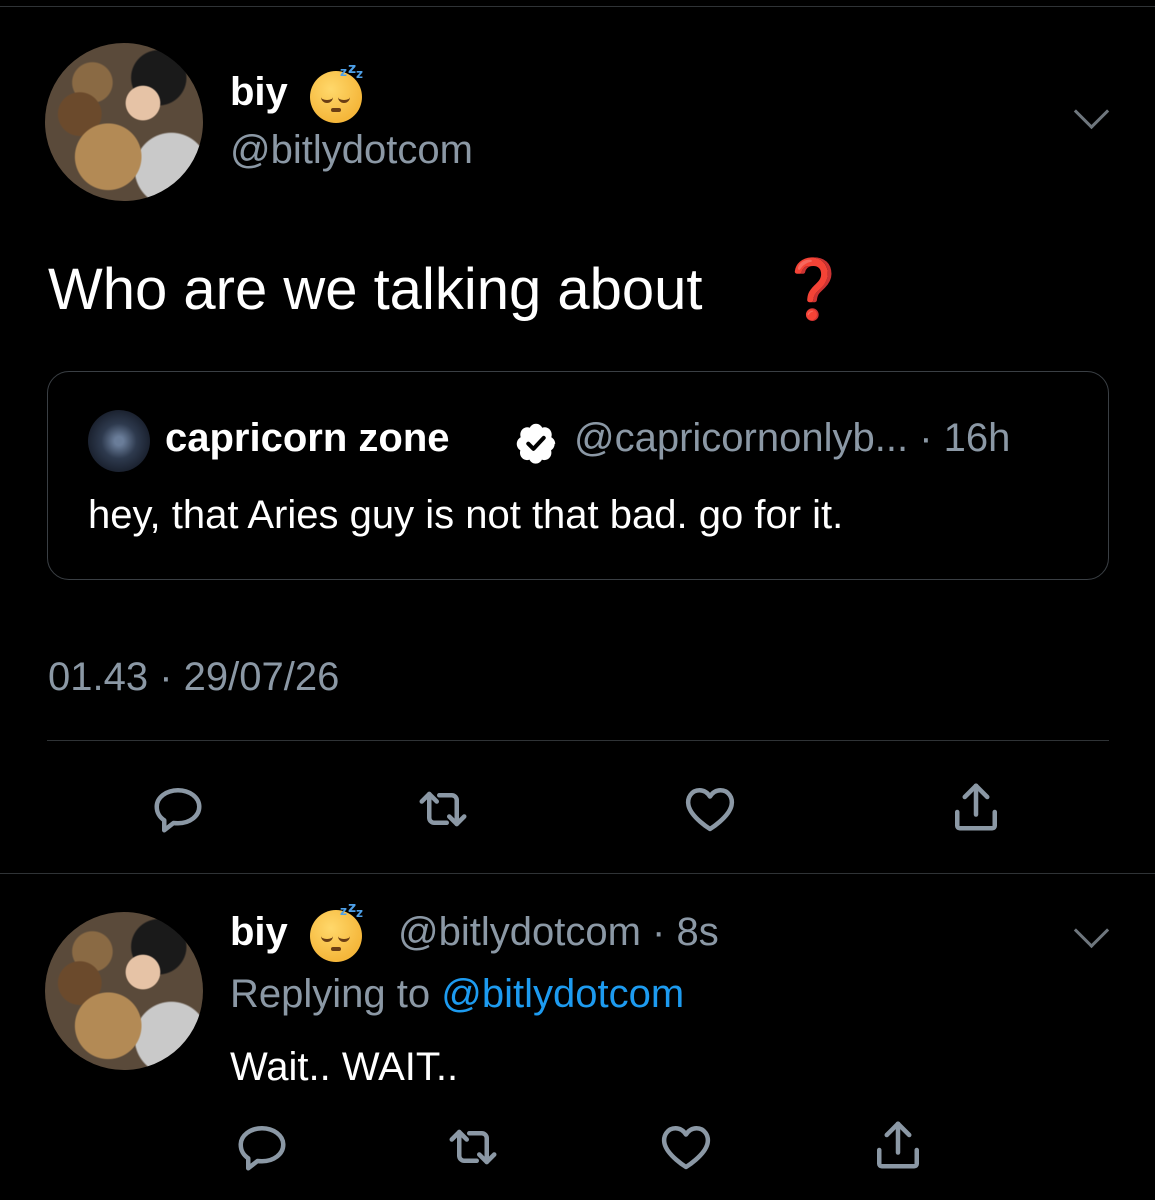 The height and width of the screenshot is (1200, 1155). What do you see at coordinates (792, 438) in the screenshot?
I see `quoted-author-handle-time: @capricornonlyb... · 16h` at bounding box center [792, 438].